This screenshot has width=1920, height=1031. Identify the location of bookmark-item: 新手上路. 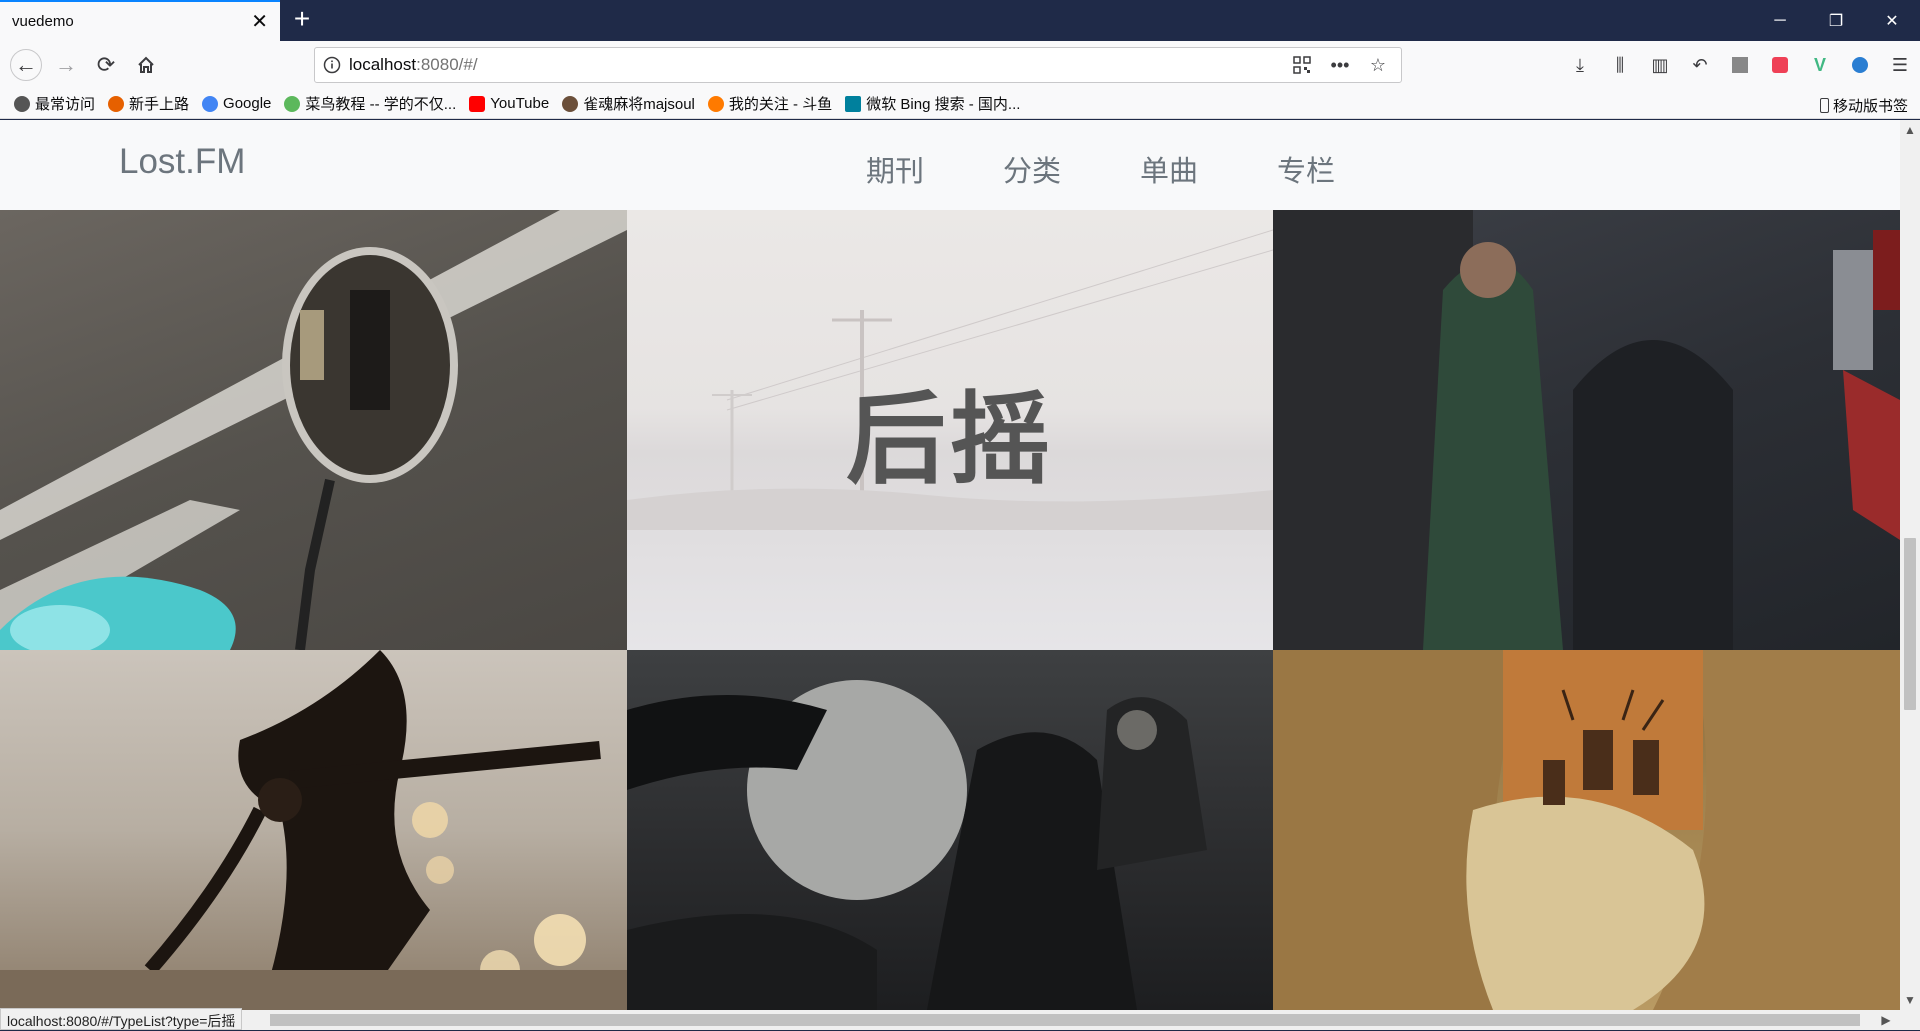
(148, 103).